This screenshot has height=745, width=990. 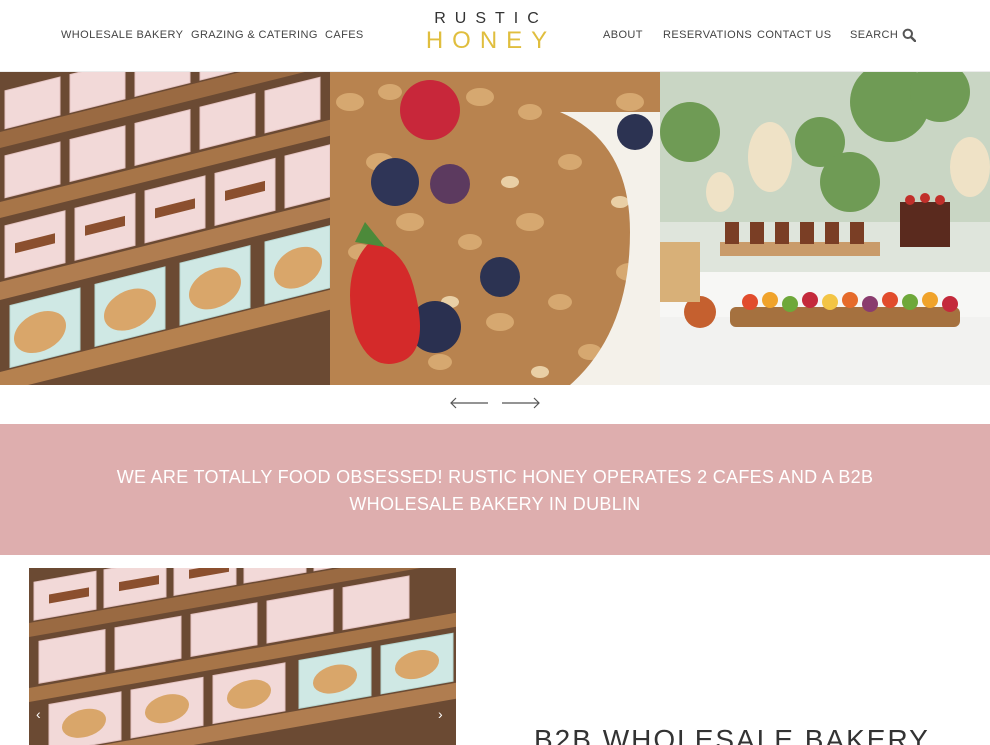 What do you see at coordinates (732, 734) in the screenshot?
I see `section-heading: B2B WHOLESALE BAKERY` at bounding box center [732, 734].